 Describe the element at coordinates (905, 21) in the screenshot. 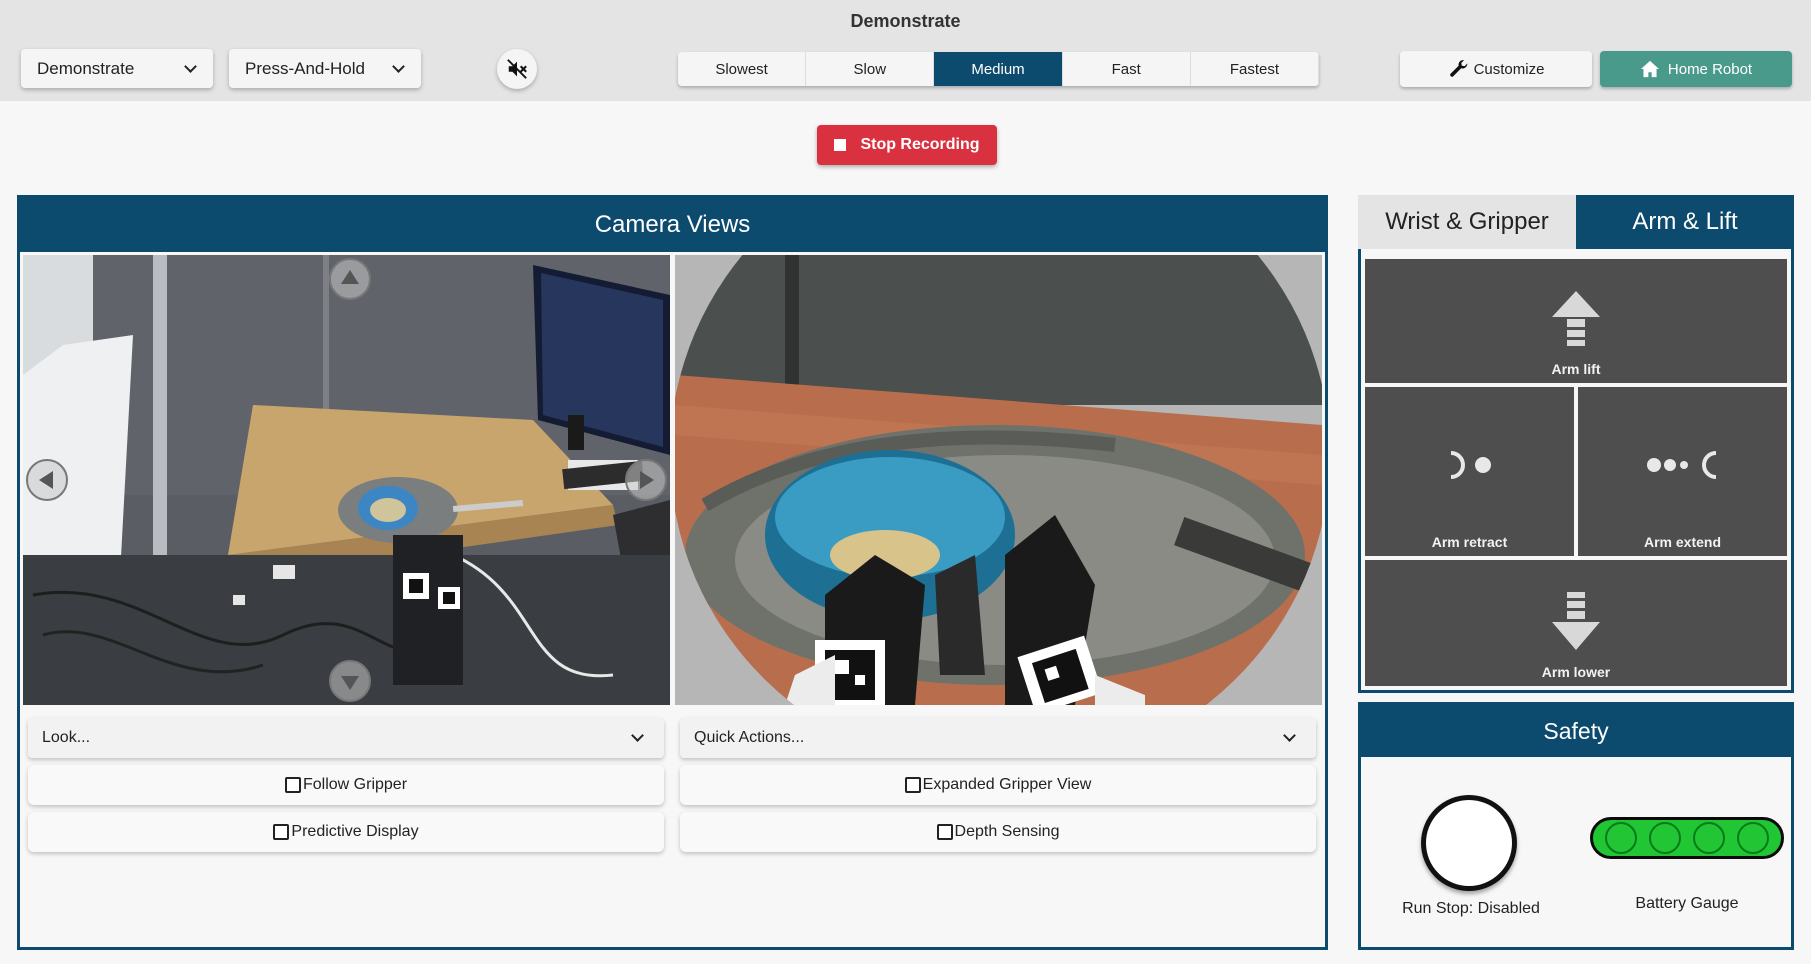

I see `app-title: Demonstrate` at that location.